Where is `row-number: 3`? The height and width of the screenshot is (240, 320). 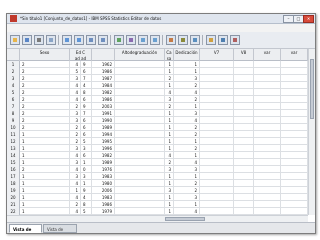
row-number: 3 is located at coordinates (13, 78).